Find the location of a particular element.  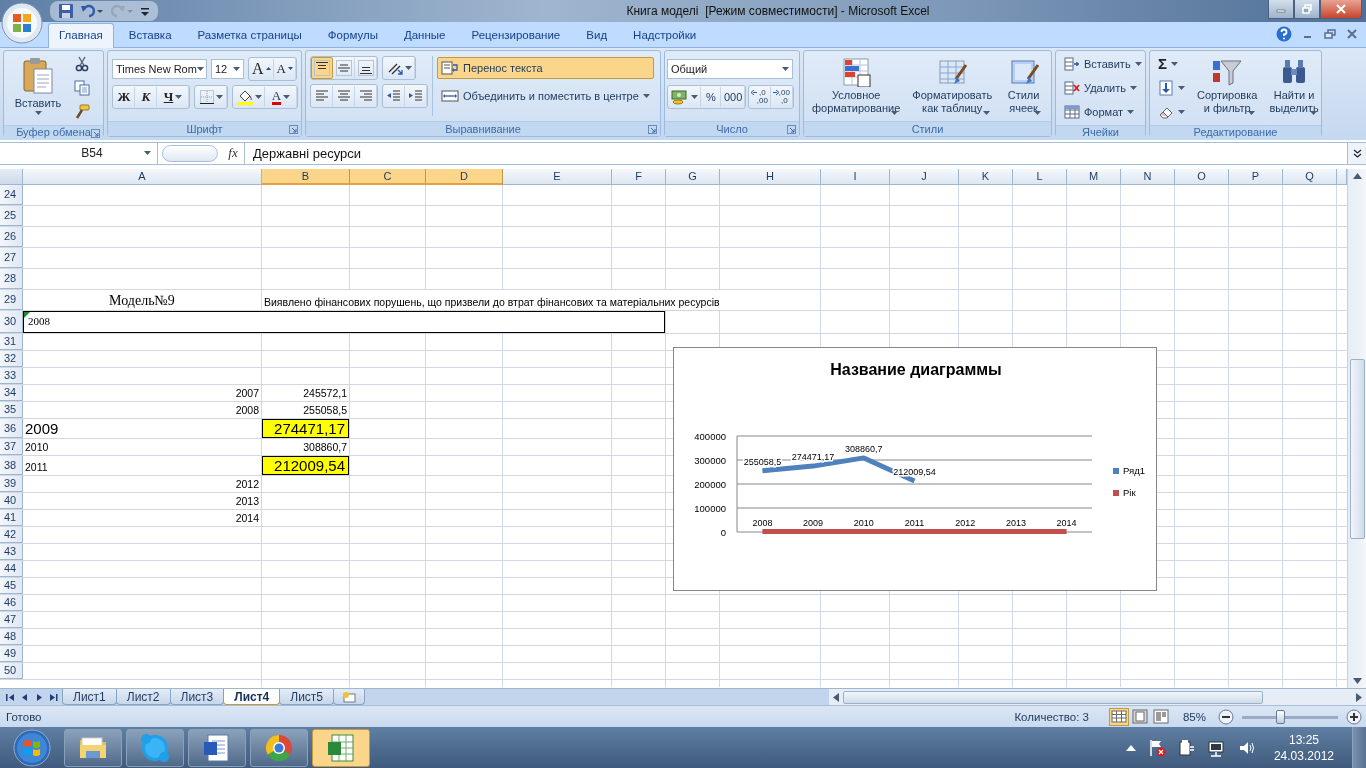

row-header: 26 is located at coordinates (11, 236).